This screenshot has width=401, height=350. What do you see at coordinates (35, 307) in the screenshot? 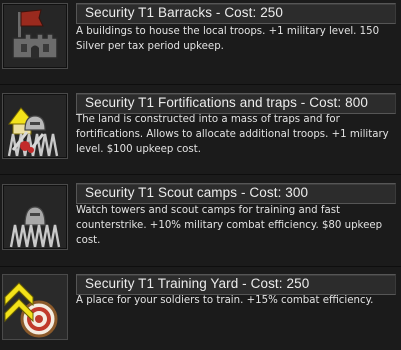
I see `training-yard-icon` at bounding box center [35, 307].